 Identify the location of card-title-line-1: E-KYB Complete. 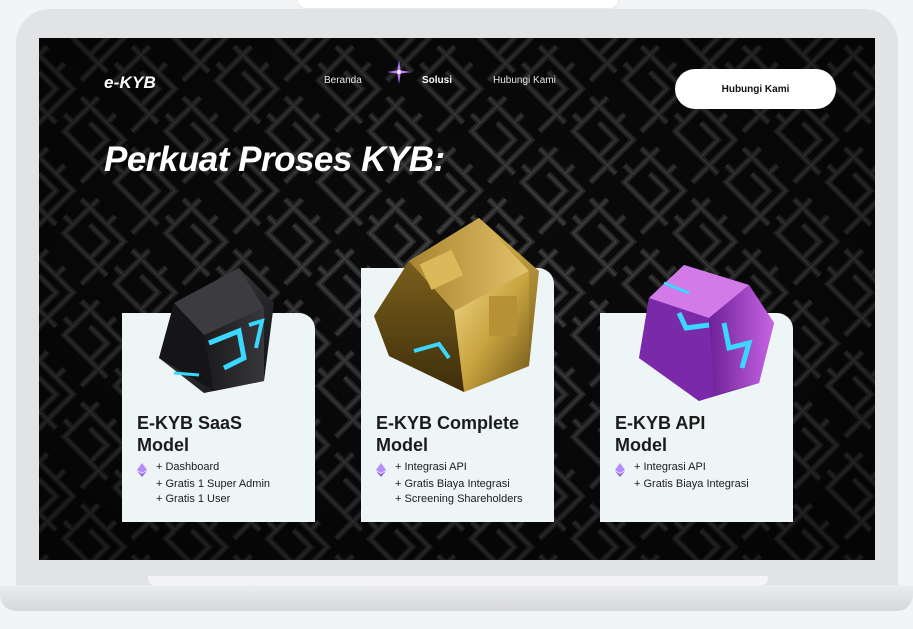
(448, 423).